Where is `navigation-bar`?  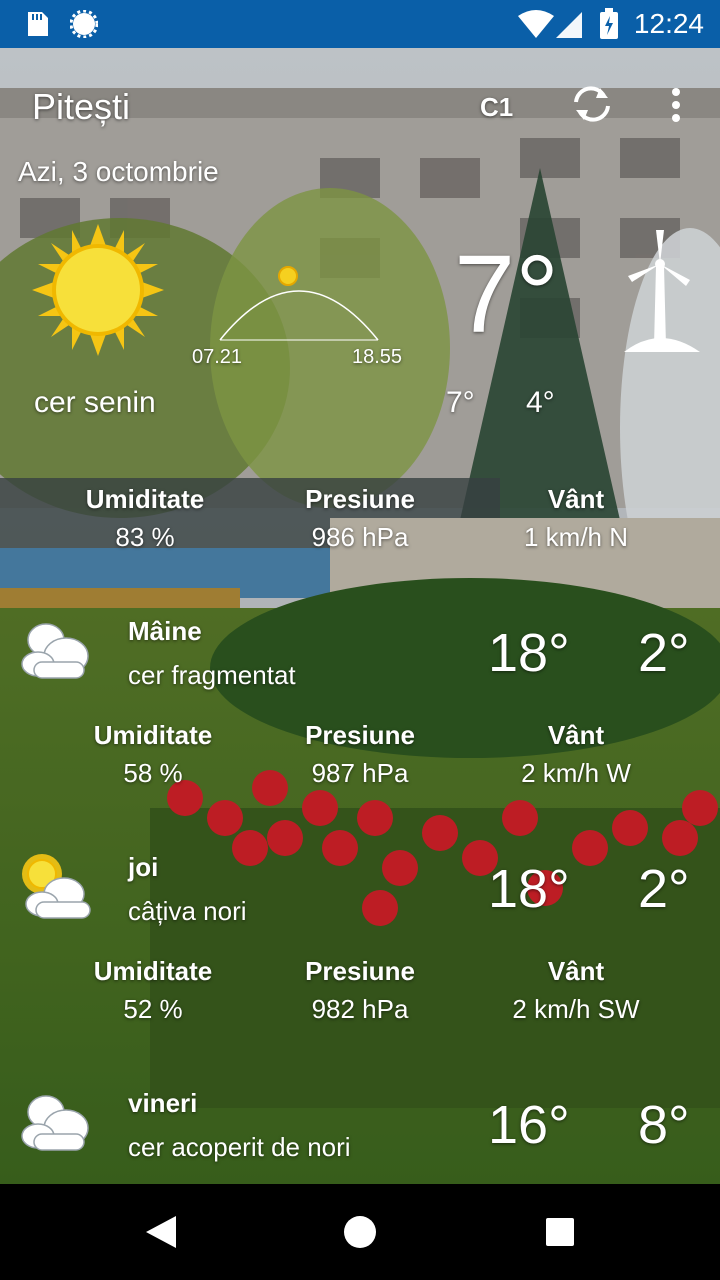
navigation-bar is located at coordinates (360, 1232).